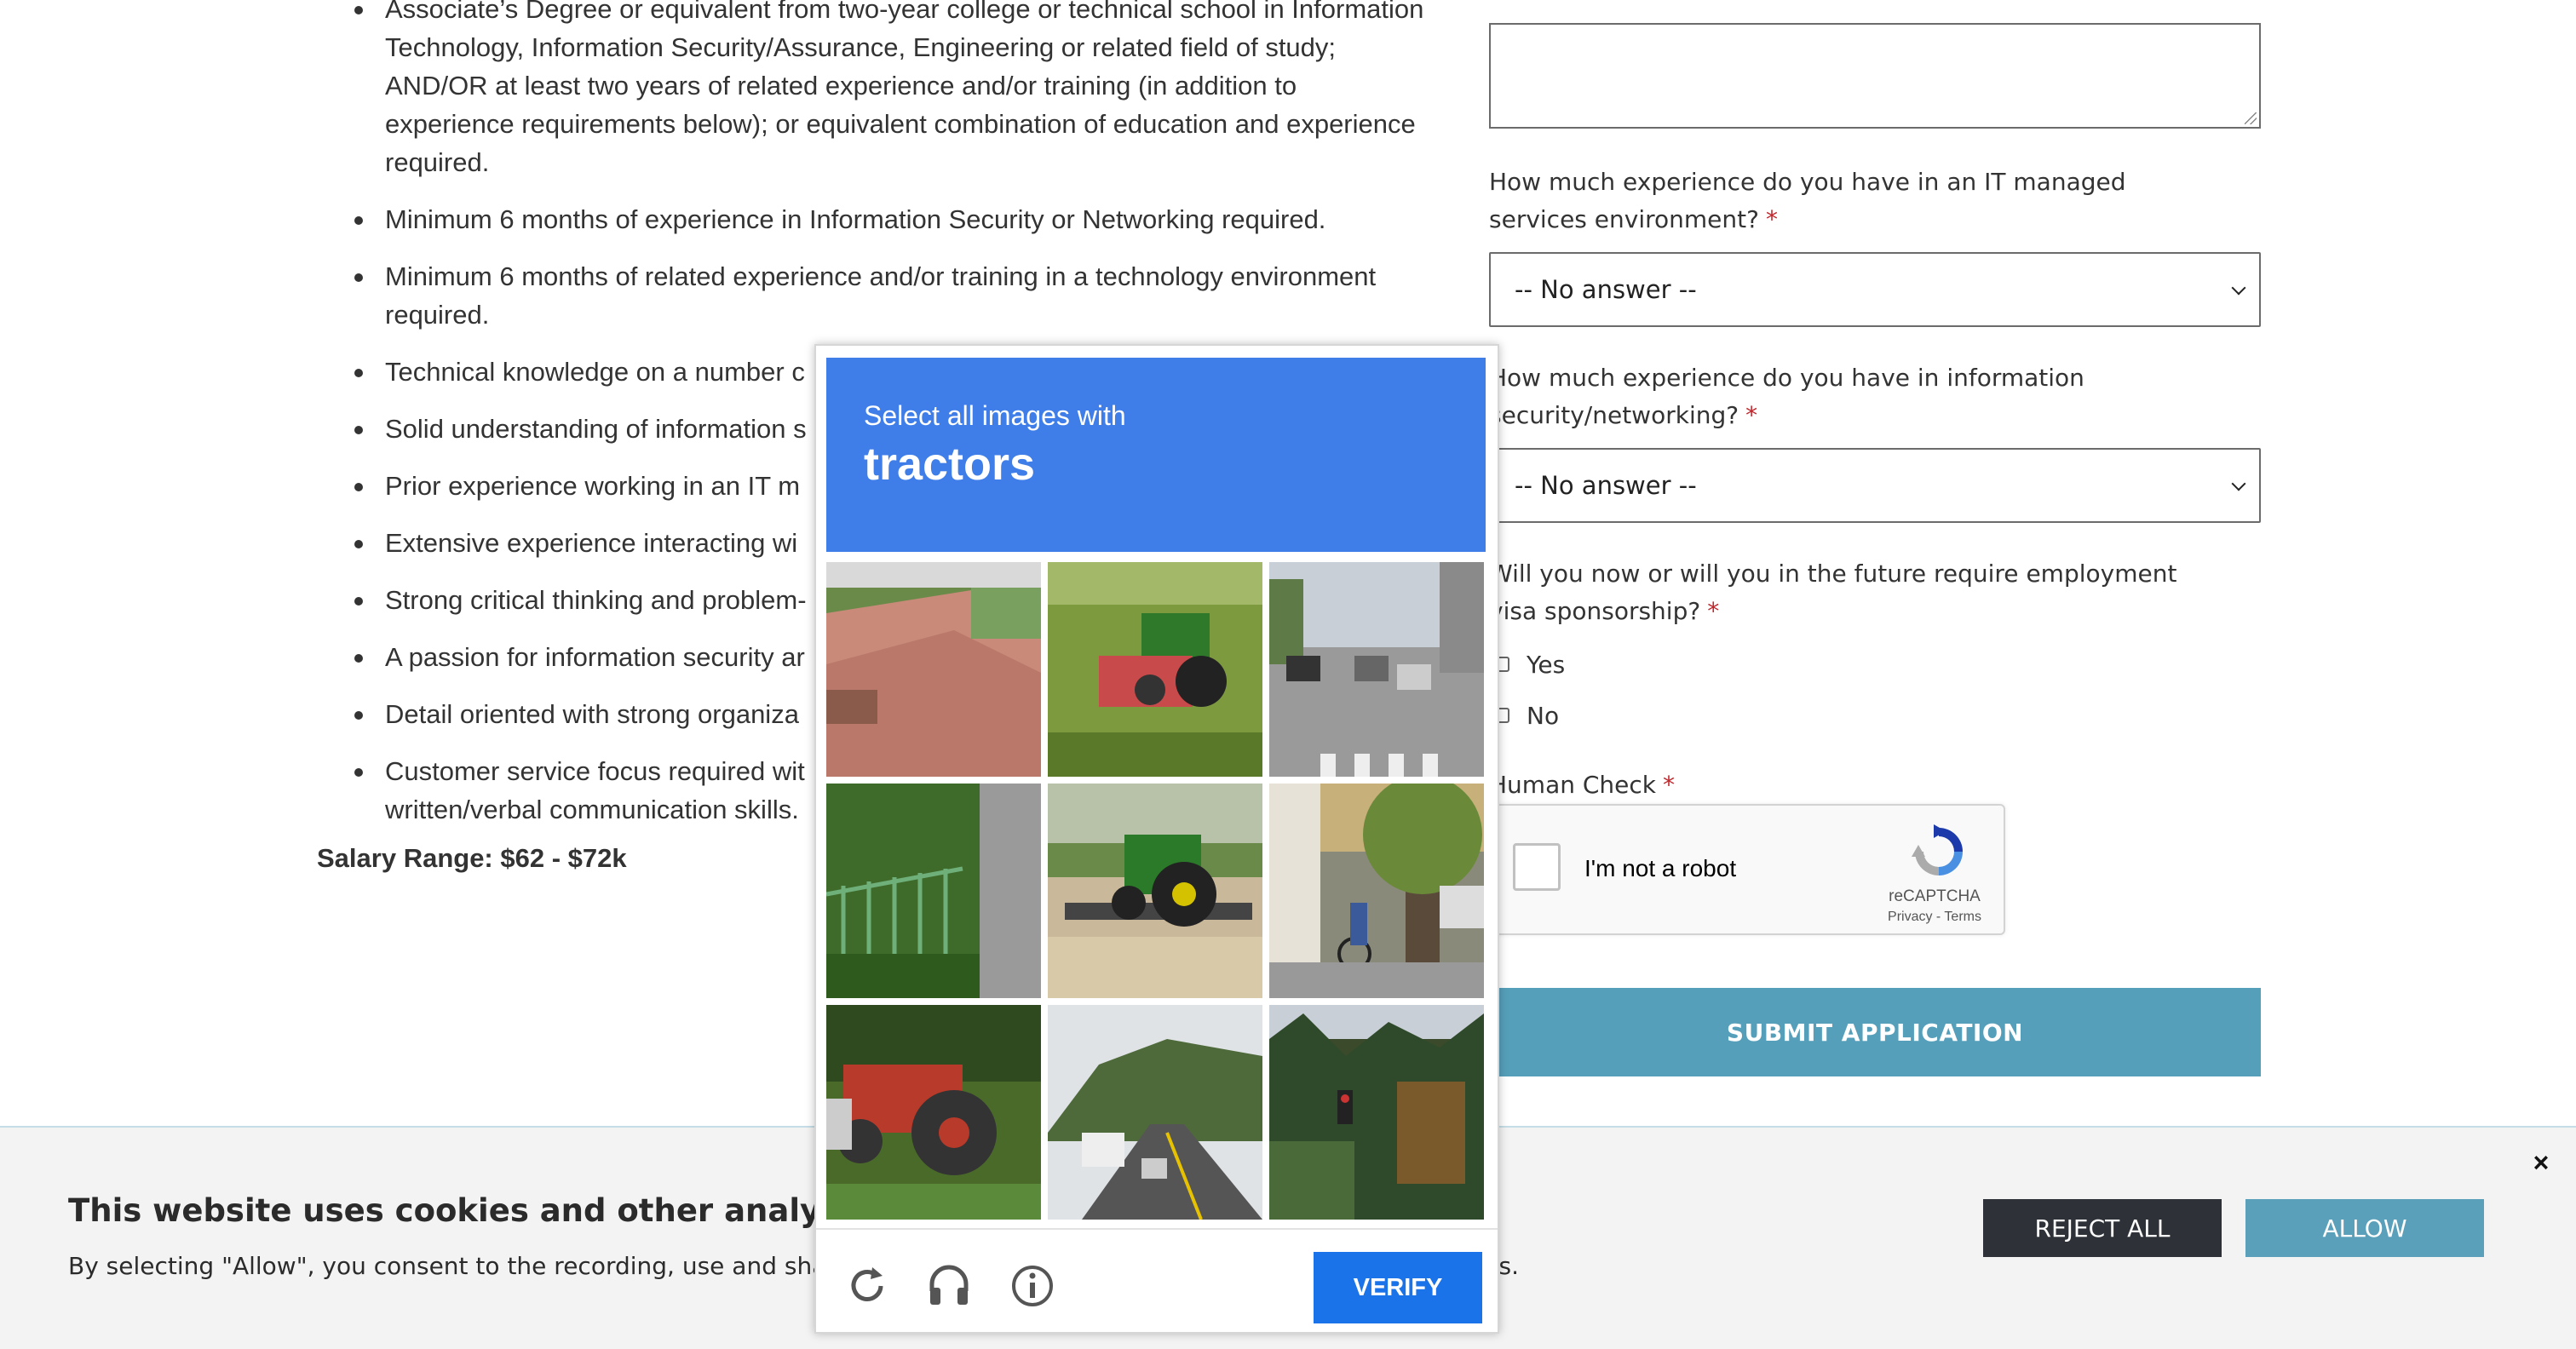  I want to click on info-icon, so click(1033, 1286).